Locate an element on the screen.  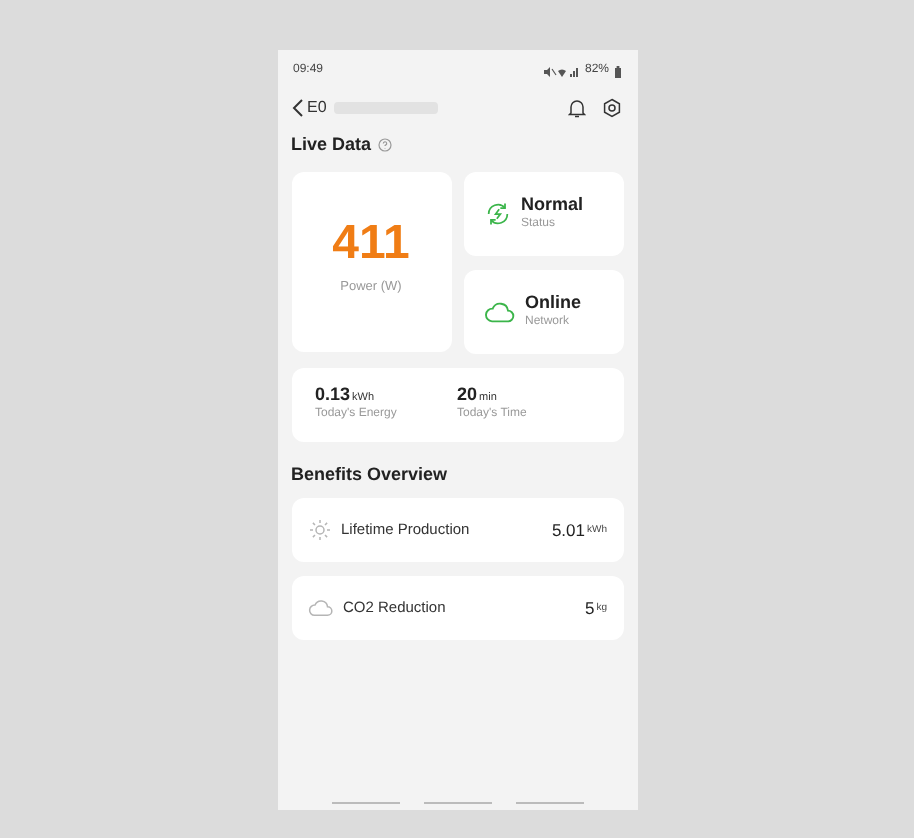
help-icon is located at coordinates (384, 145).